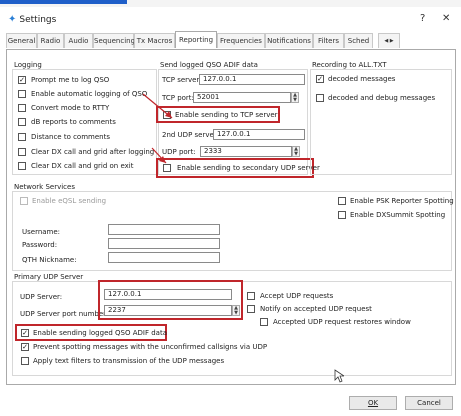 The image size is (461, 416). I want to click on decoded-debug-checkbox, so click(320, 98).